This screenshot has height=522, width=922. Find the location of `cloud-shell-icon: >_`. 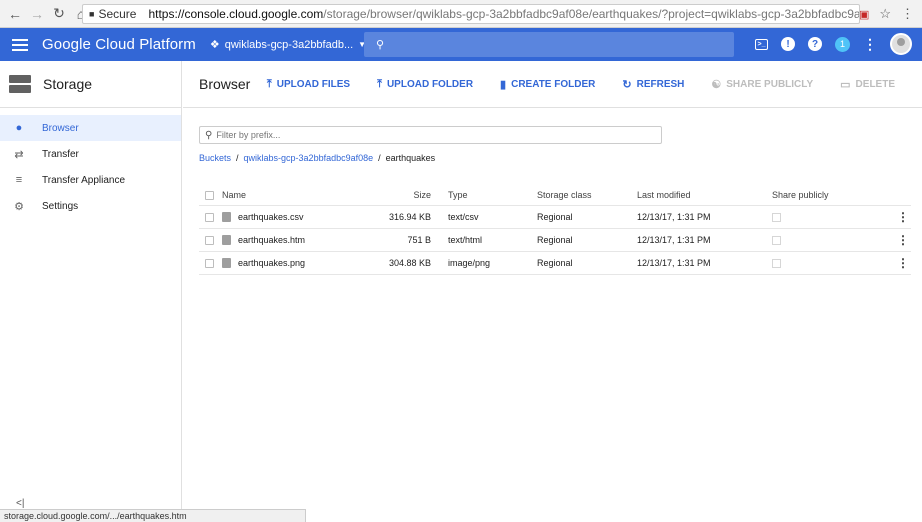

cloud-shell-icon: >_ is located at coordinates (761, 44).